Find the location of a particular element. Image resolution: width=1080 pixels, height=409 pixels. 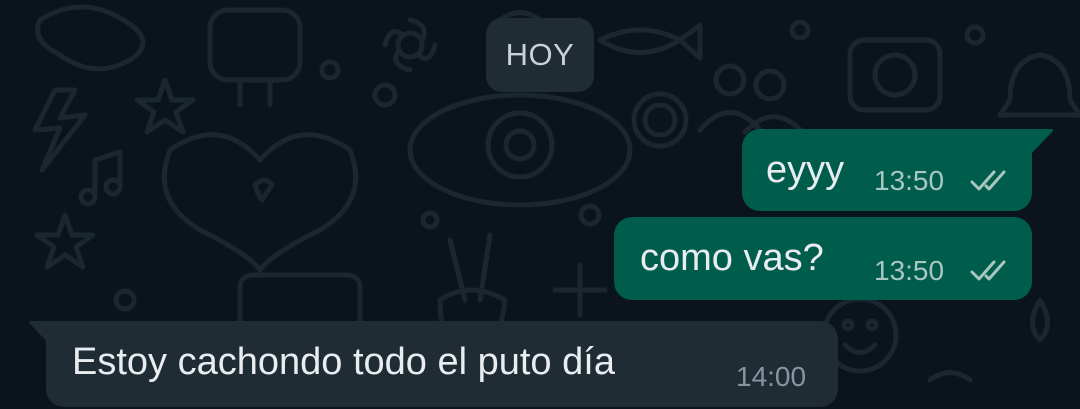

message-bubble-outgoing: eyyy 13:50 is located at coordinates (887, 170).